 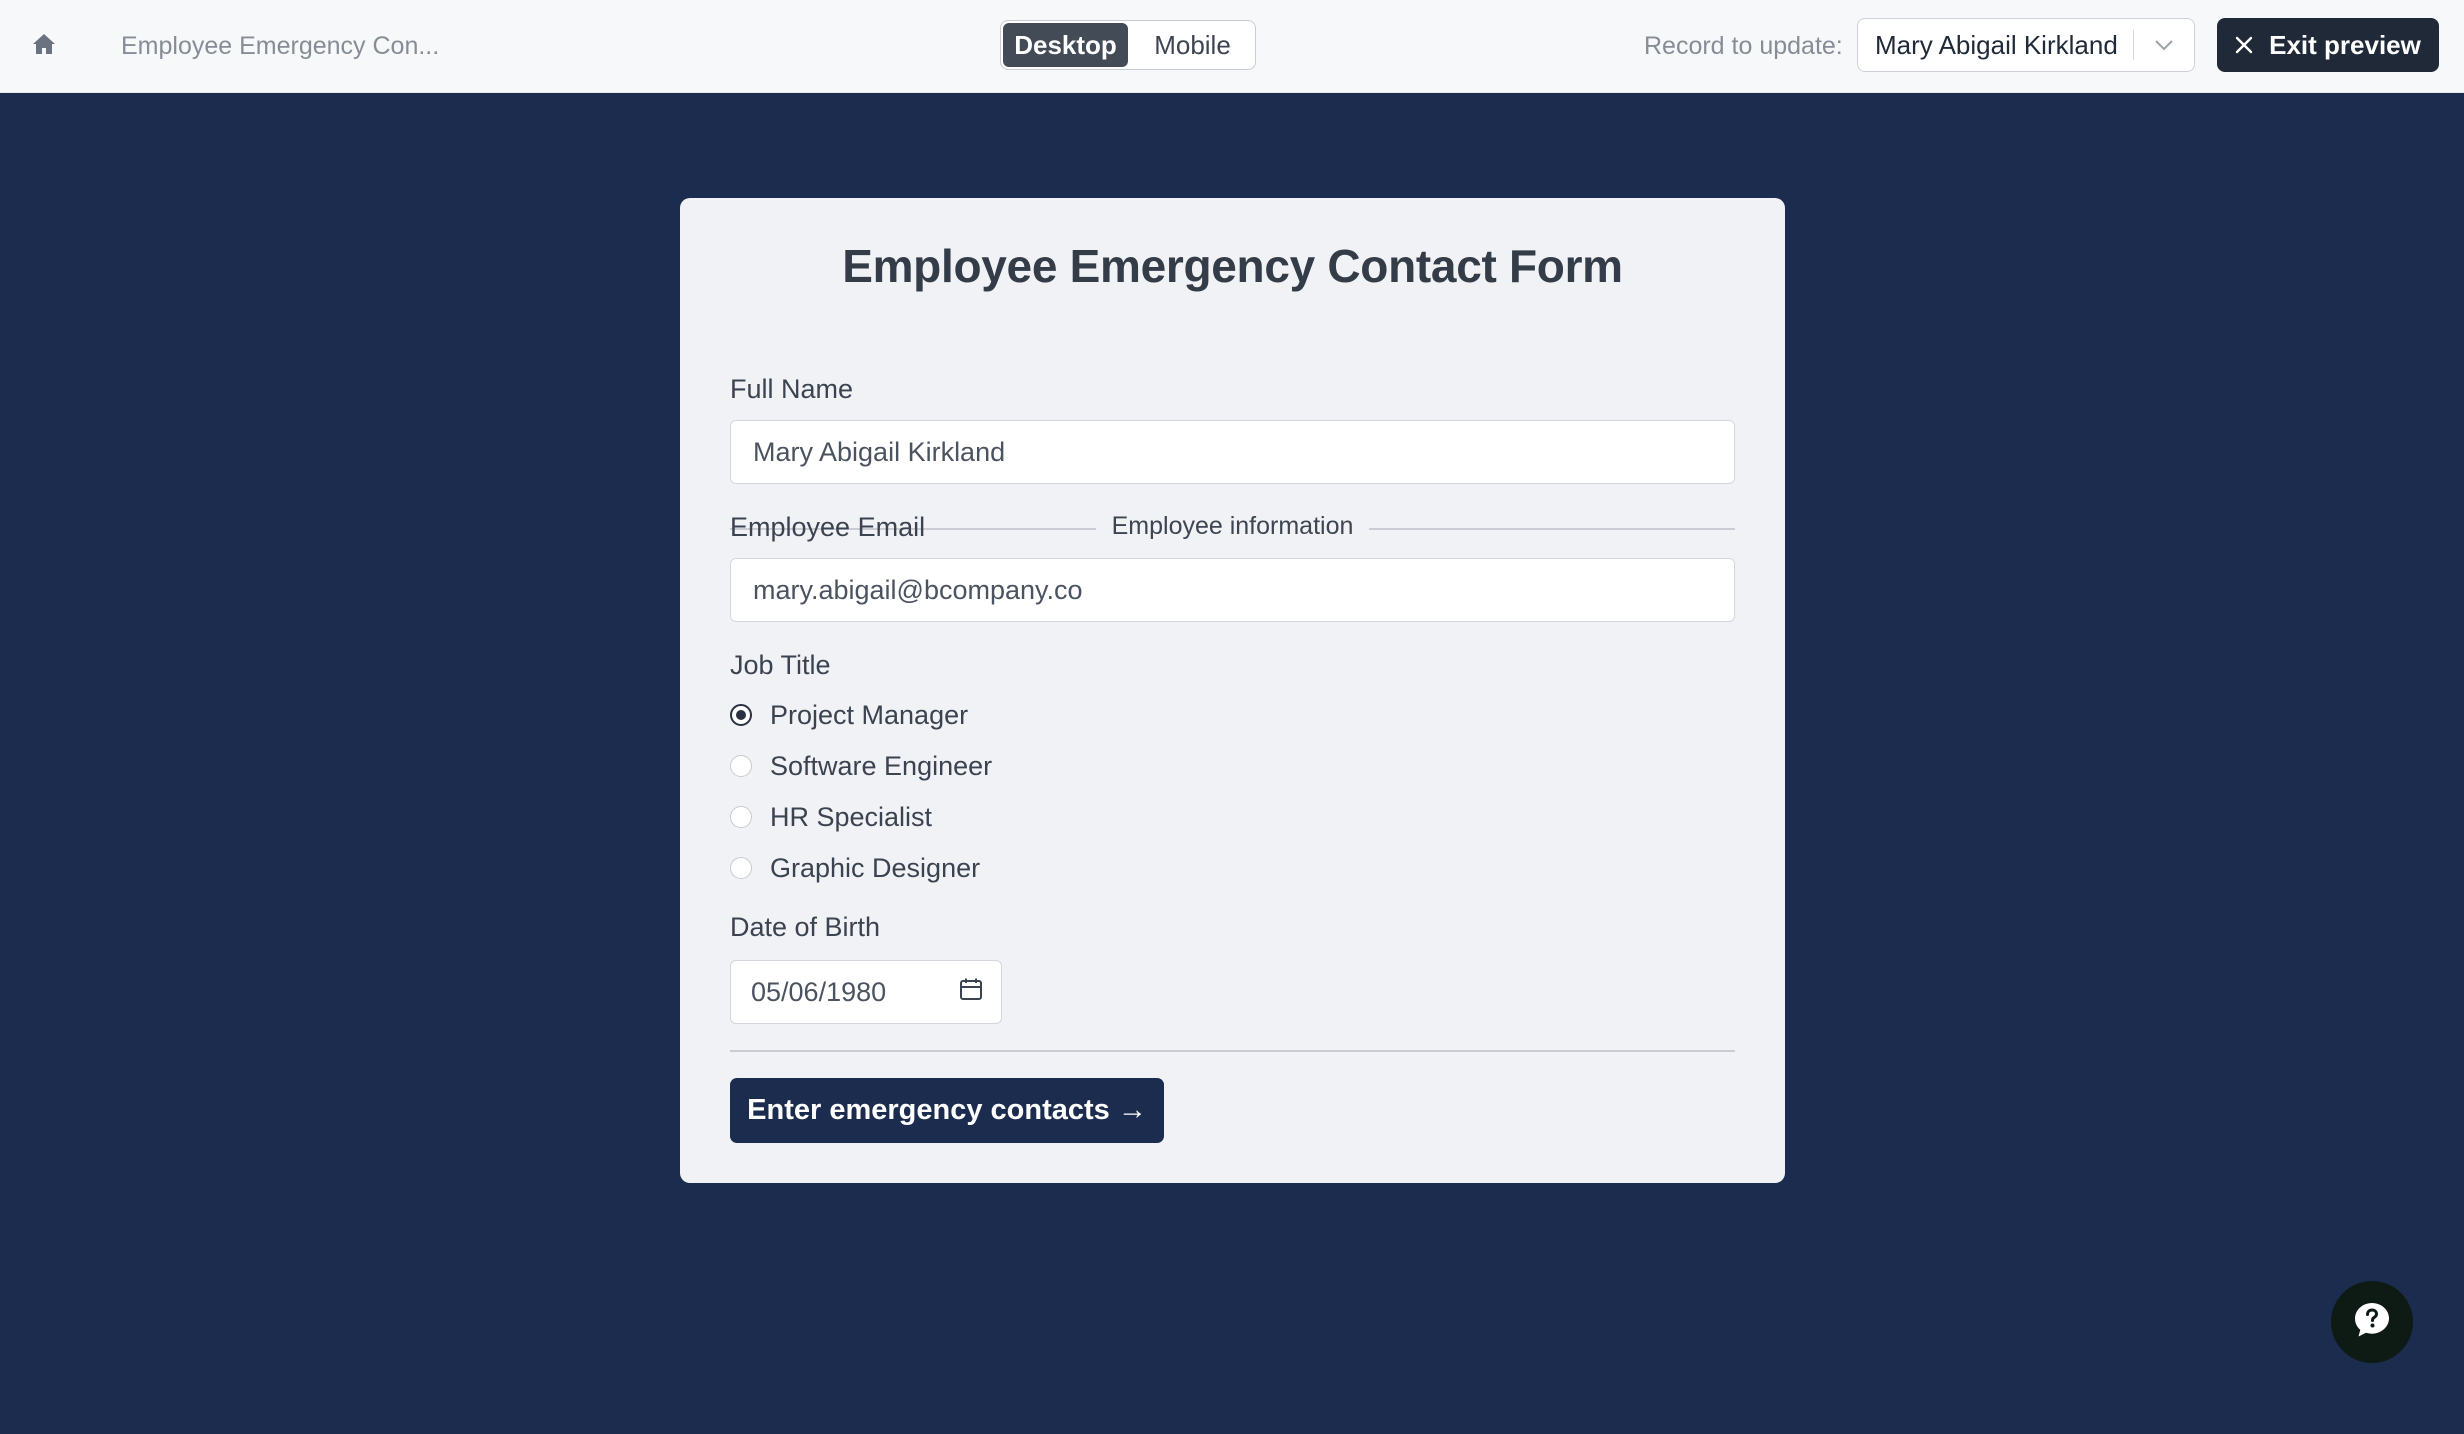 I want to click on chevron-down-icon, so click(x=2164, y=45).